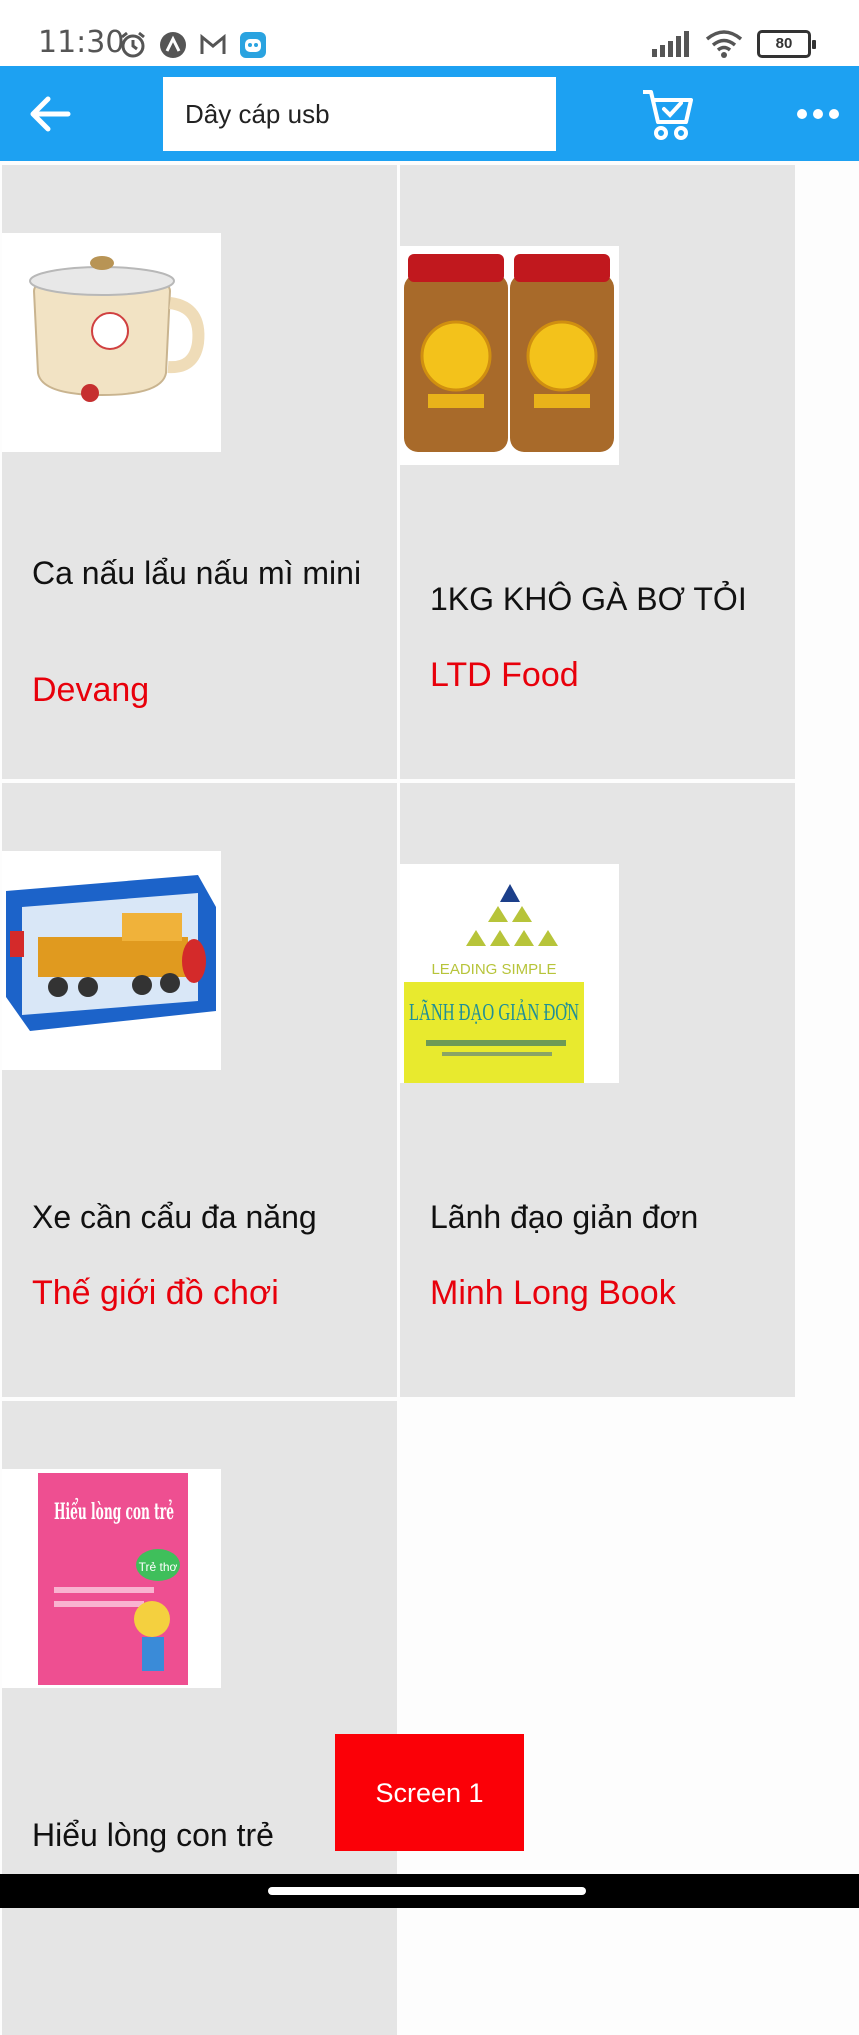  I want to click on back-button, so click(50, 114).